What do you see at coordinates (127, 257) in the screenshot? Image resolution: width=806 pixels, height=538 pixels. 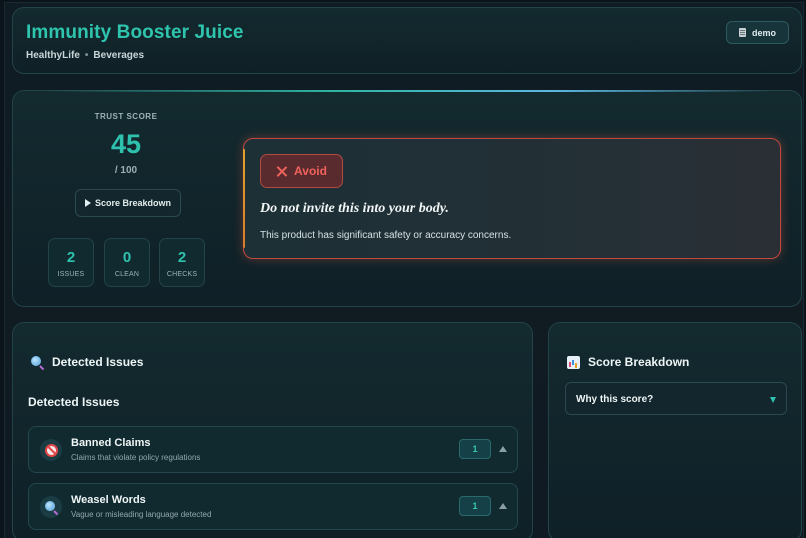 I see `stat-clean-value: 0` at bounding box center [127, 257].